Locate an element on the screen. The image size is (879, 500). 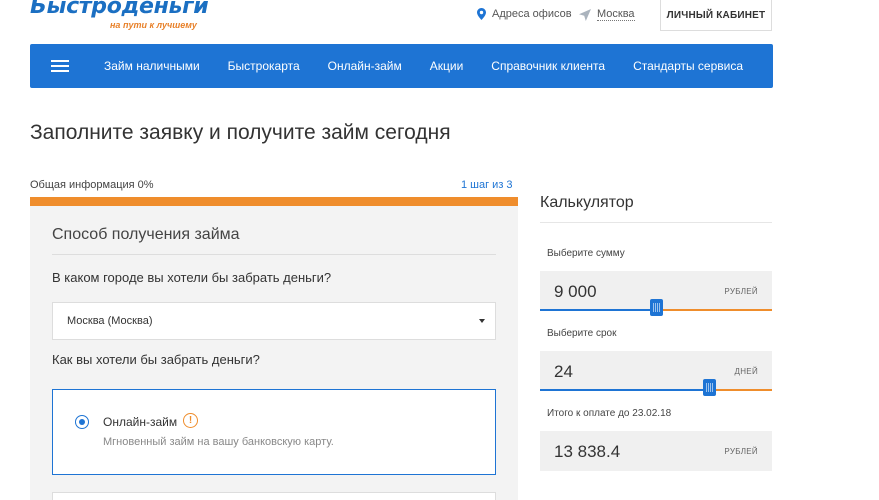
amount-slider-thumb is located at coordinates (656, 307).